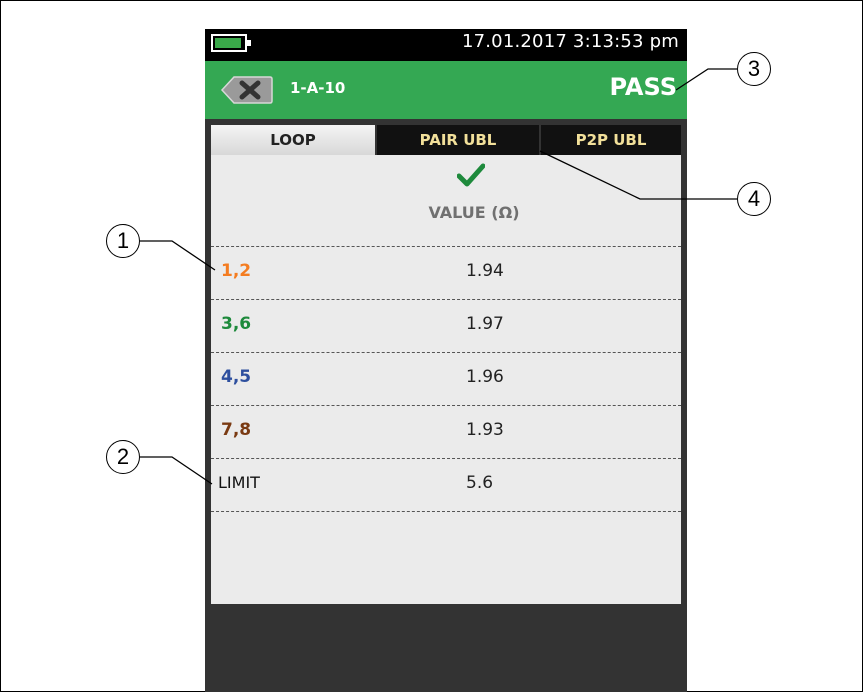 This screenshot has width=863, height=692. What do you see at coordinates (123, 241) in the screenshot?
I see `callout-1: 1` at bounding box center [123, 241].